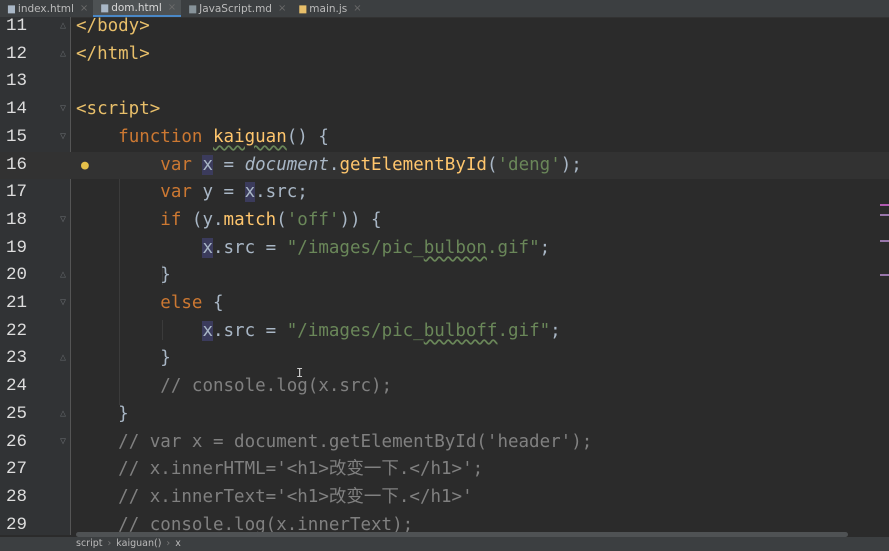 The width and height of the screenshot is (889, 551). Describe the element at coordinates (113, 53) in the screenshot. I see `code-text: </html>` at that location.